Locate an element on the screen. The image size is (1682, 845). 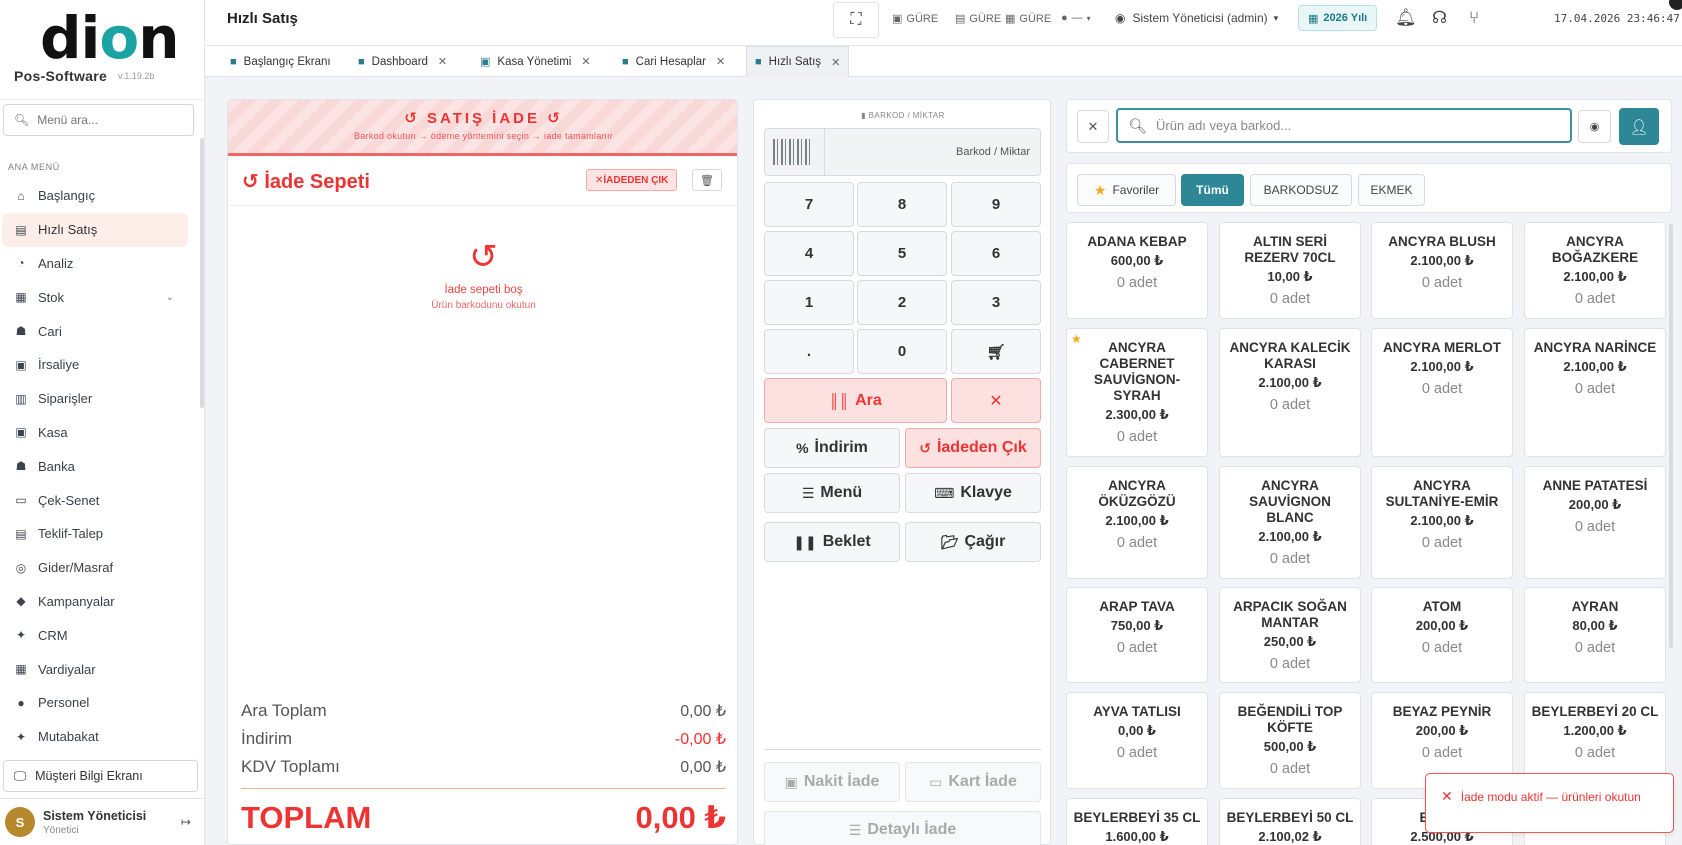
sidebar-item-ba-lang-: ⌂ Başlangıç is located at coordinates (95, 196).